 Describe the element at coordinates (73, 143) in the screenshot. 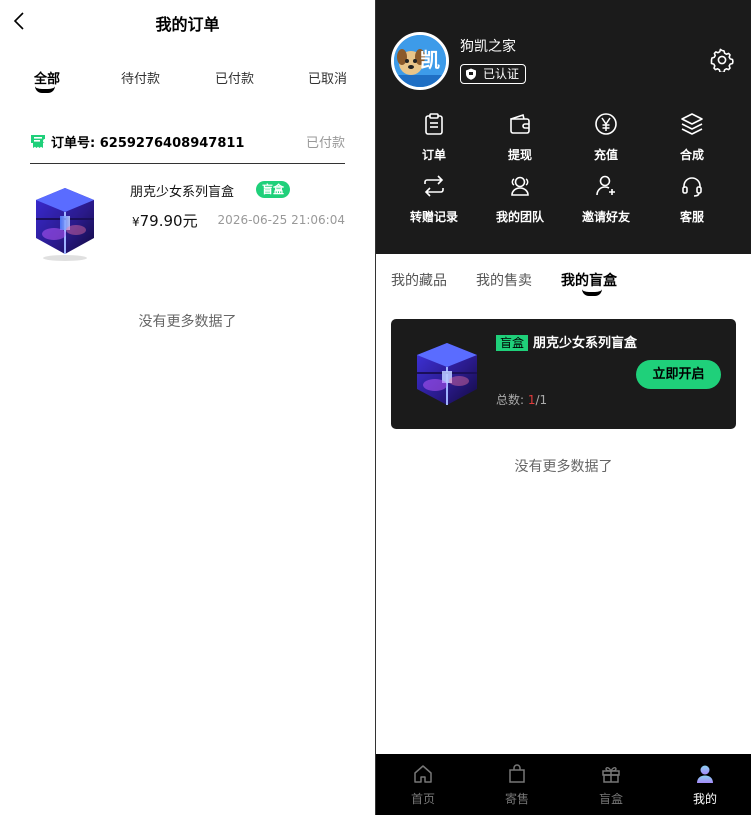

I see `order-number-label: 订单号:` at that location.